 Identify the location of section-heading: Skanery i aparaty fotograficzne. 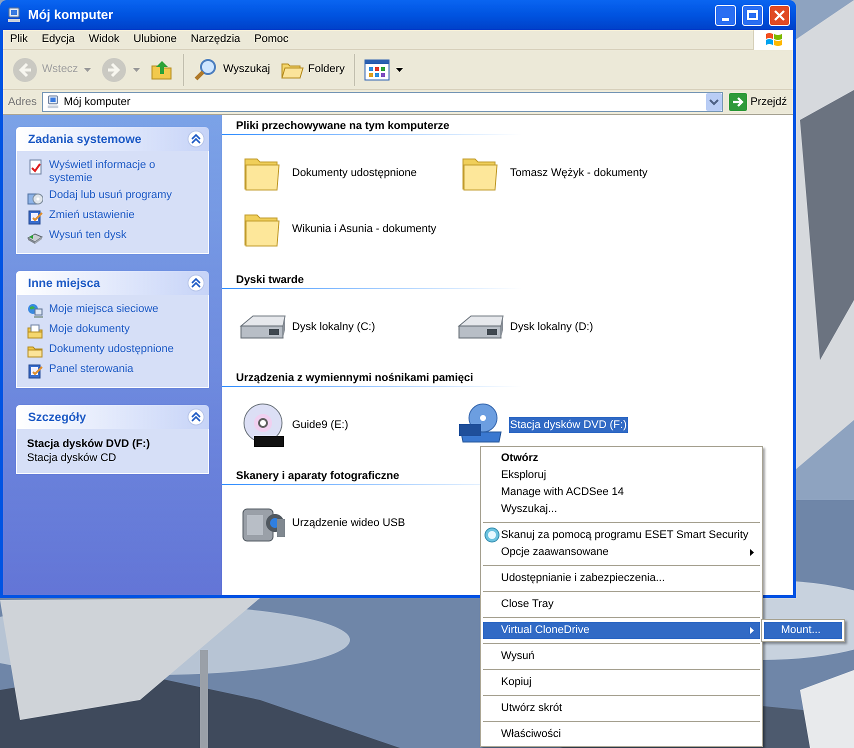
(317, 476).